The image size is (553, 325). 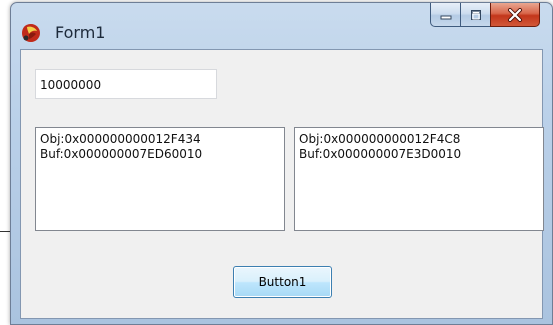 I want to click on close-icon, so click(x=515, y=14).